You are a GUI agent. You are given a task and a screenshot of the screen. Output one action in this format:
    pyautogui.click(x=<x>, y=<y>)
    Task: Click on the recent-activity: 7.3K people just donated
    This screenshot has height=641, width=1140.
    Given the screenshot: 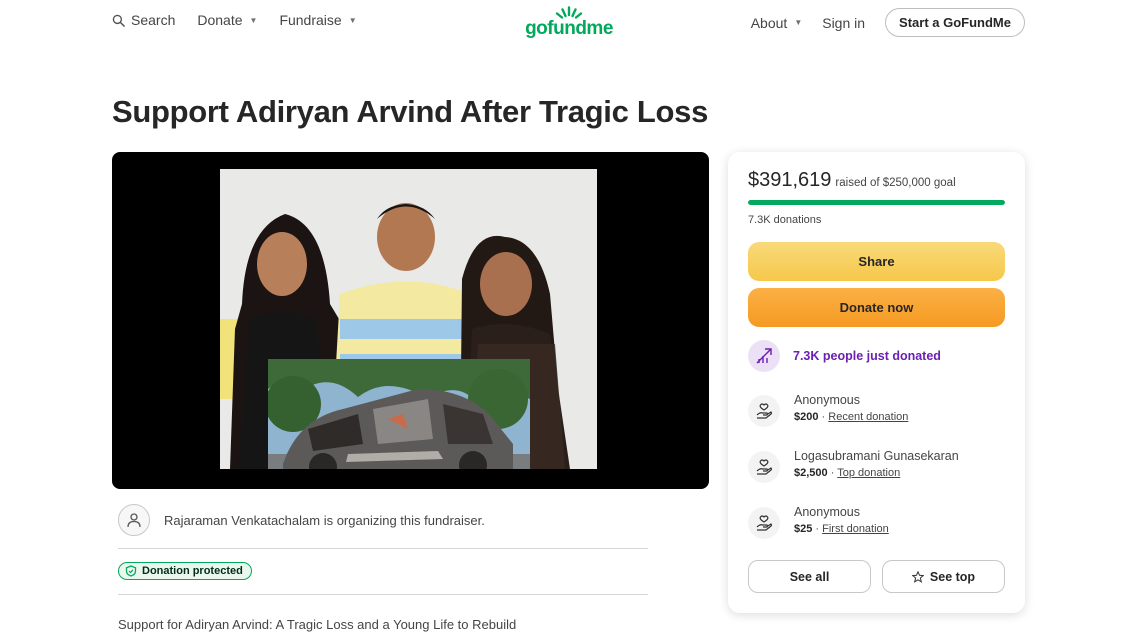 What is the action you would take?
    pyautogui.click(x=844, y=356)
    